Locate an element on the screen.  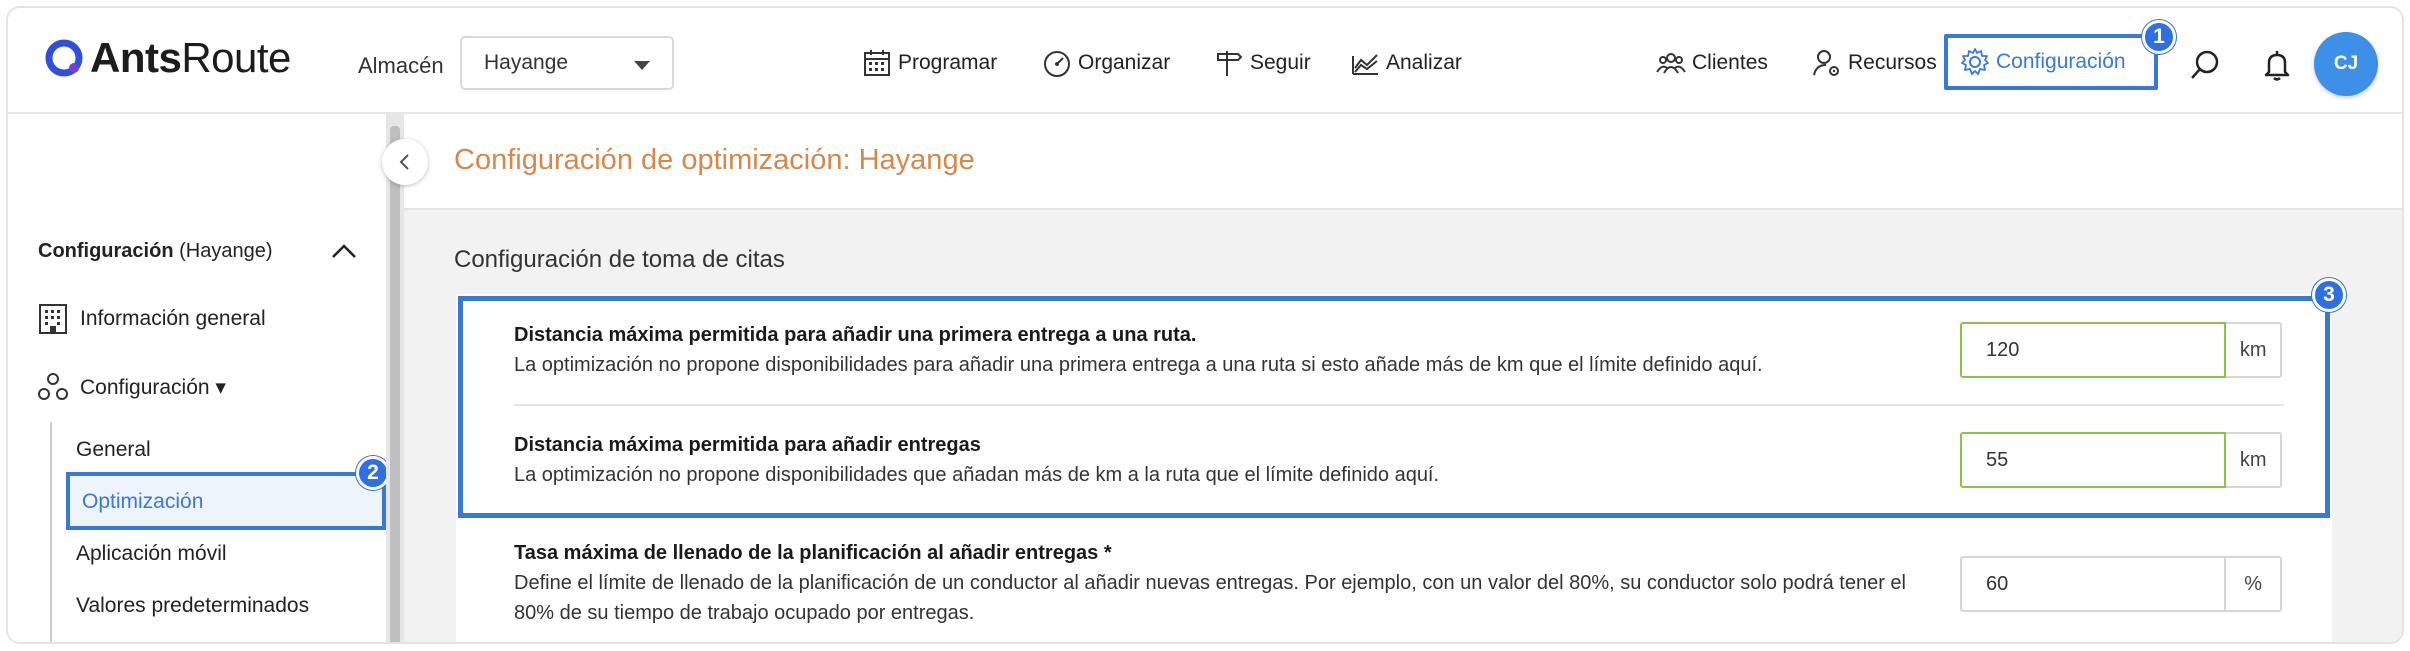
nodes-icon is located at coordinates (53, 386).